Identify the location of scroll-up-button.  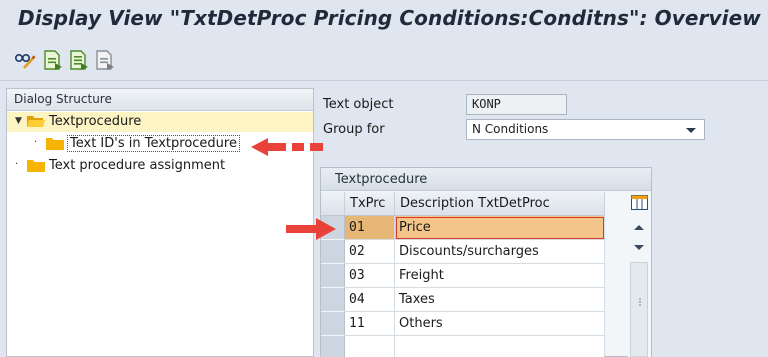
(639, 226).